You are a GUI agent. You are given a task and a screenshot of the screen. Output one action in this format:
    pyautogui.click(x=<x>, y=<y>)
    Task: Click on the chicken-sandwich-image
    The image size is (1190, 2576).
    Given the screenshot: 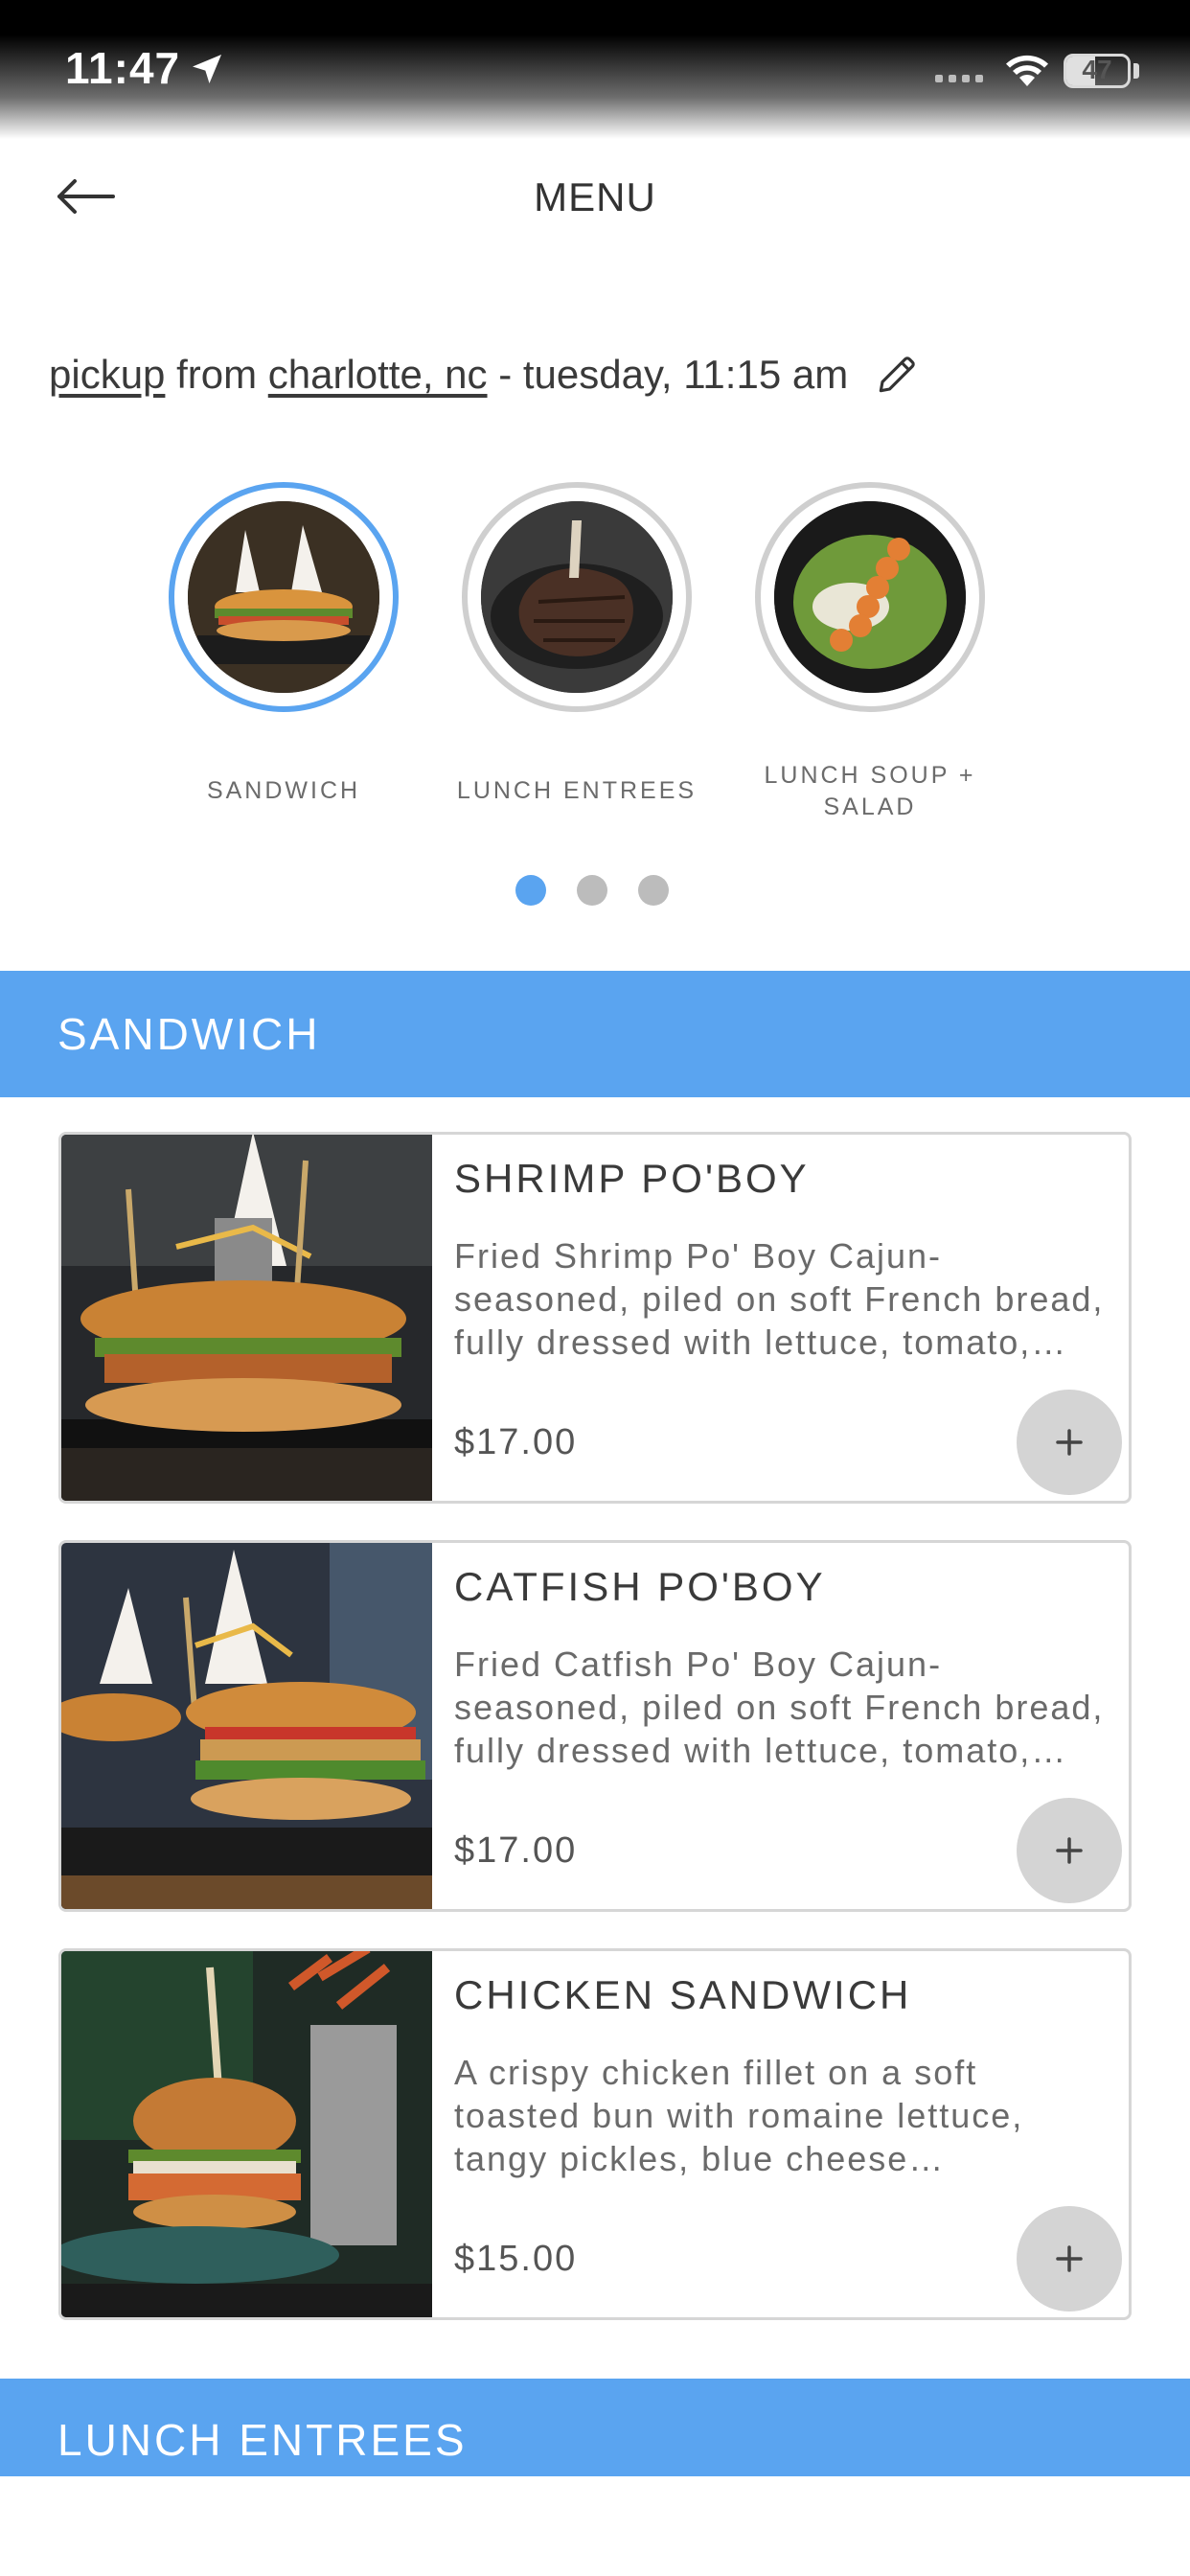 What is the action you would take?
    pyautogui.click(x=247, y=2134)
    